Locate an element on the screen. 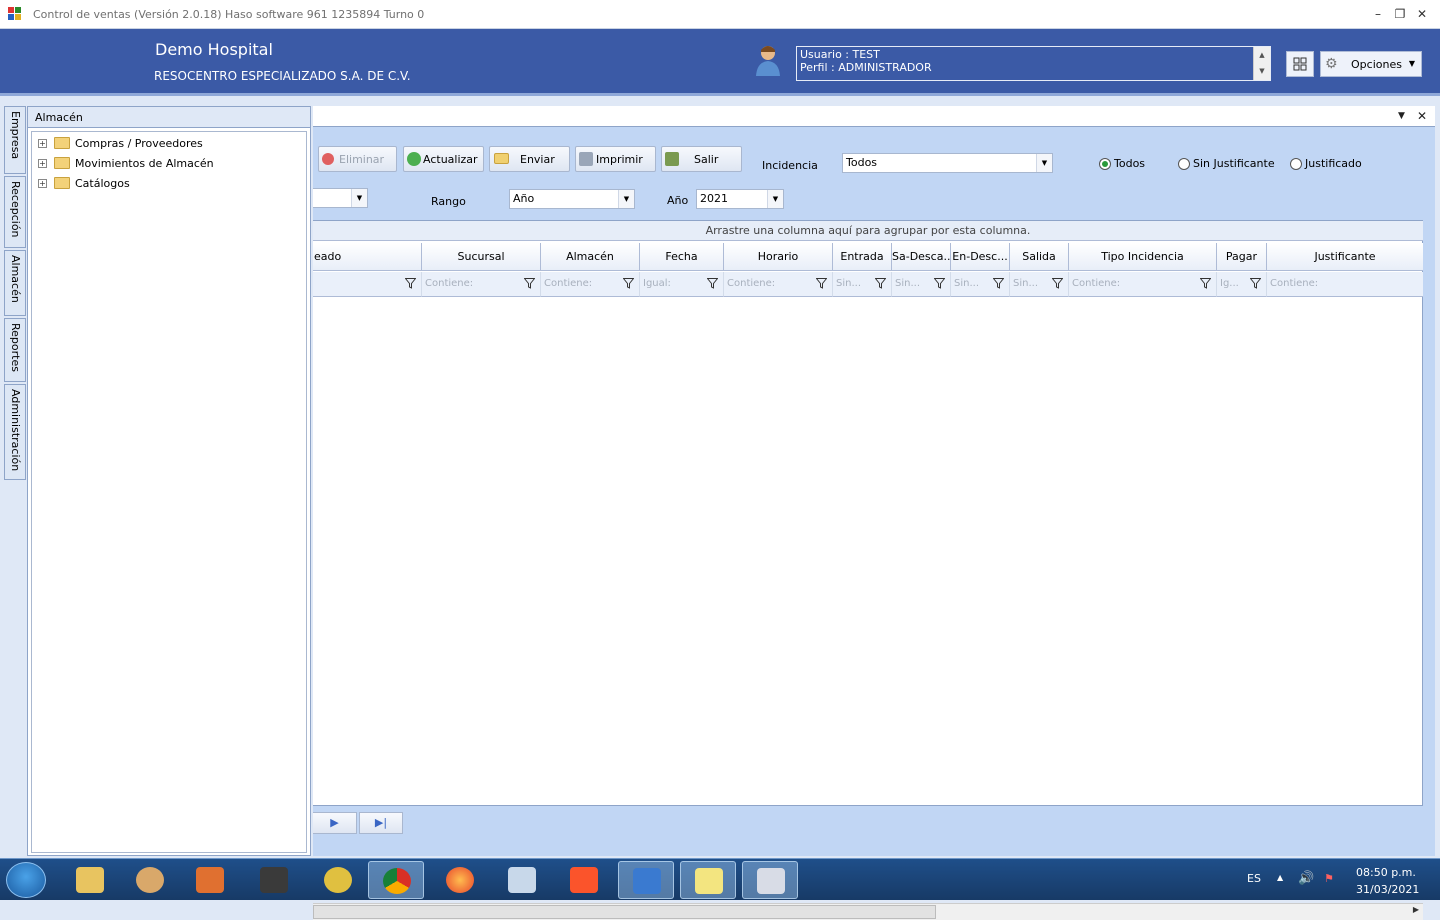 The height and width of the screenshot is (920, 1440). delete-button: Eliminar is located at coordinates (357, 159).